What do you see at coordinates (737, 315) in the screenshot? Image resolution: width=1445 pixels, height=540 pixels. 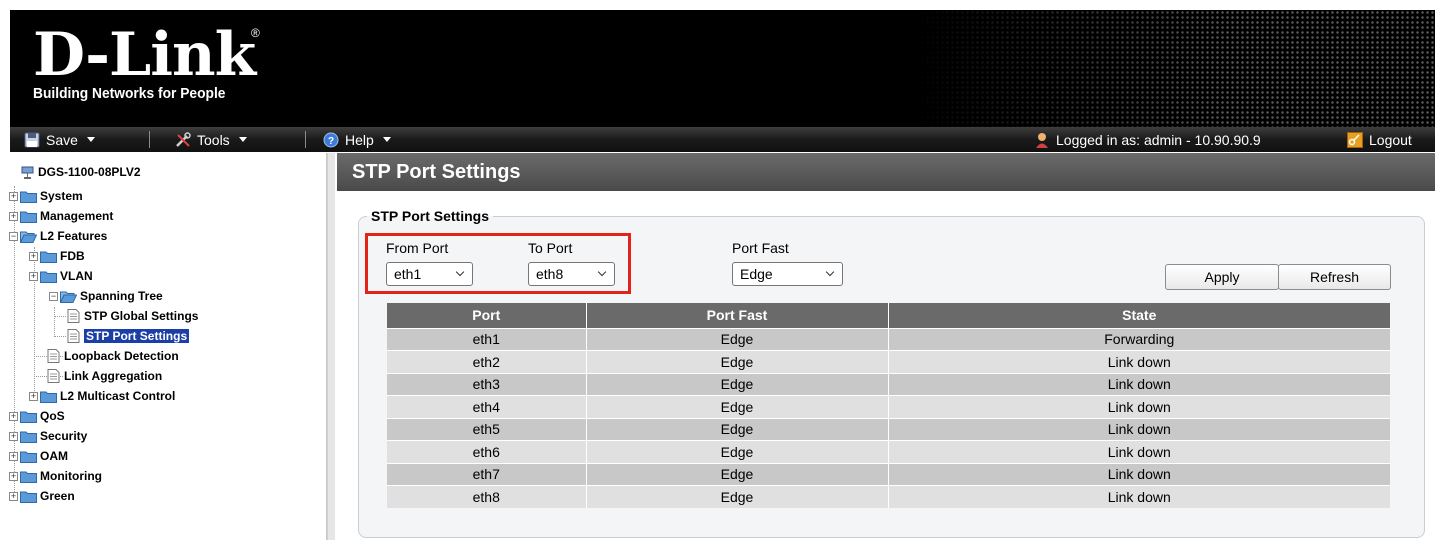 I see `column-header-port-fast: Port Fast` at bounding box center [737, 315].